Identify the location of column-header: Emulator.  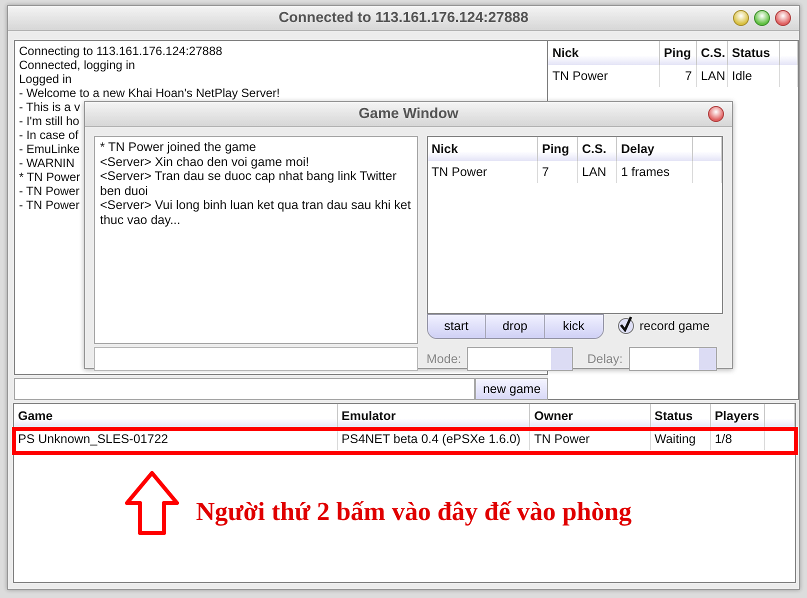
(433, 416).